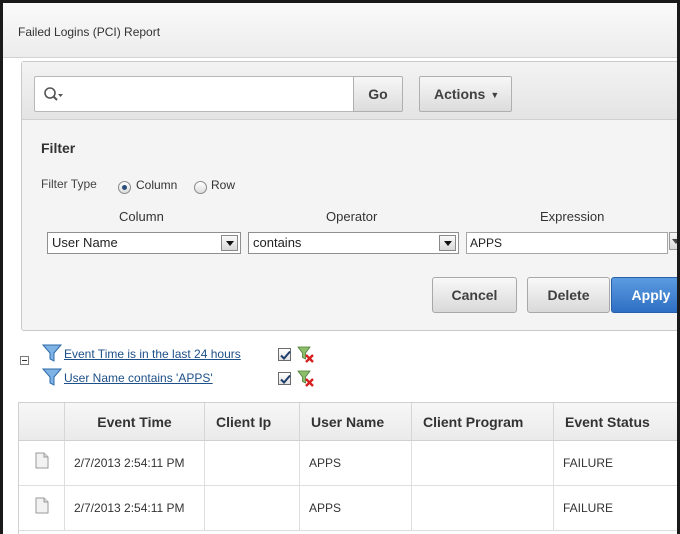 The height and width of the screenshot is (534, 680). I want to click on filter-type-column-label: Column, so click(156, 185).